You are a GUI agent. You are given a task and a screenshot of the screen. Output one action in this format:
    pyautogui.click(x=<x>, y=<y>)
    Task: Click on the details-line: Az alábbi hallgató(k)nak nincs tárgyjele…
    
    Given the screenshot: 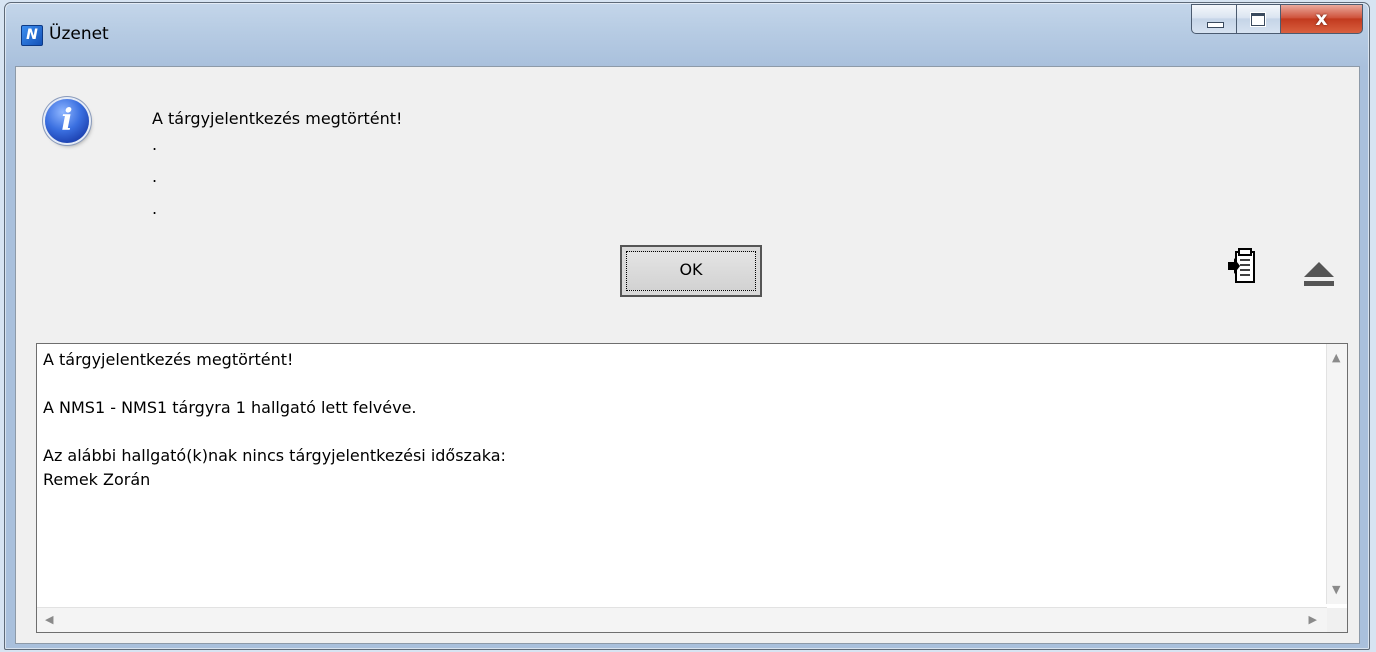 What is the action you would take?
    pyautogui.click(x=274, y=455)
    